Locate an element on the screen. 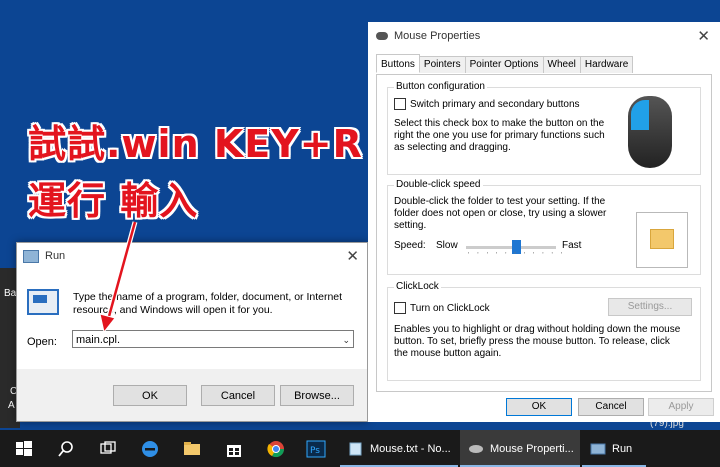  chrome-icon is located at coordinates (276, 449).